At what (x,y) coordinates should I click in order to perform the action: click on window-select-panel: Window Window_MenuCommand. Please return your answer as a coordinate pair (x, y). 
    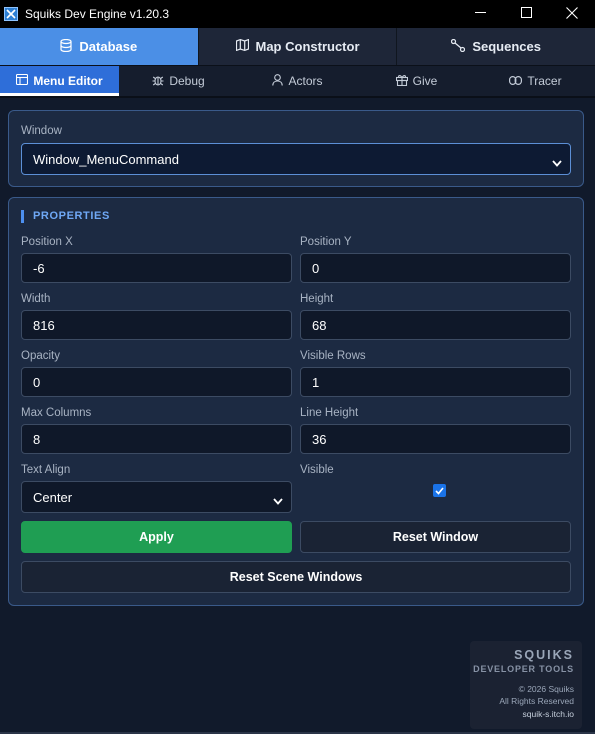
    Looking at the image, I should click on (296, 148).